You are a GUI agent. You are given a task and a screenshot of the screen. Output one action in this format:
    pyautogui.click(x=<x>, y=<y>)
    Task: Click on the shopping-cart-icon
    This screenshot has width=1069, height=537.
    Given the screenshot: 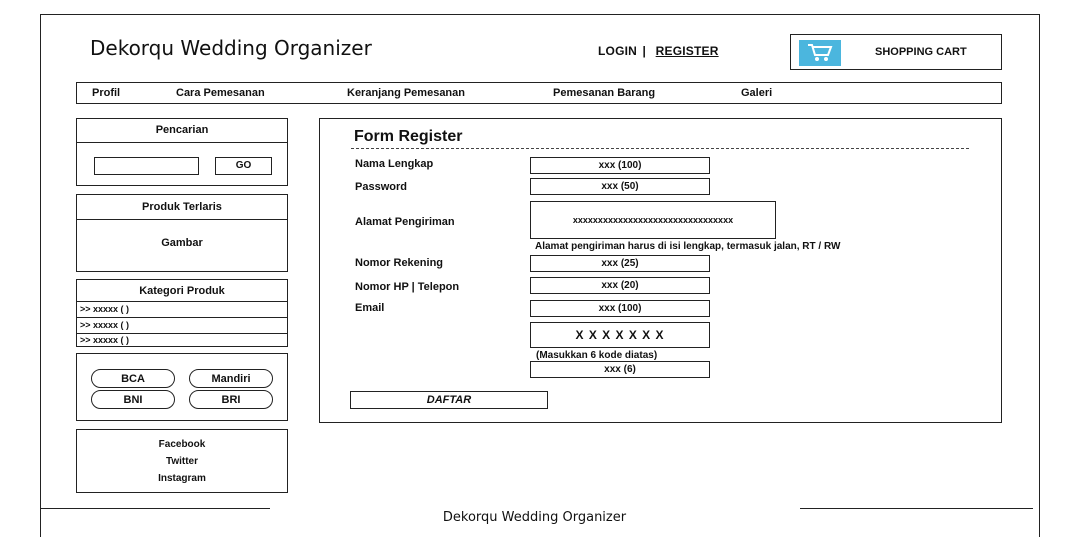 What is the action you would take?
    pyautogui.click(x=820, y=53)
    